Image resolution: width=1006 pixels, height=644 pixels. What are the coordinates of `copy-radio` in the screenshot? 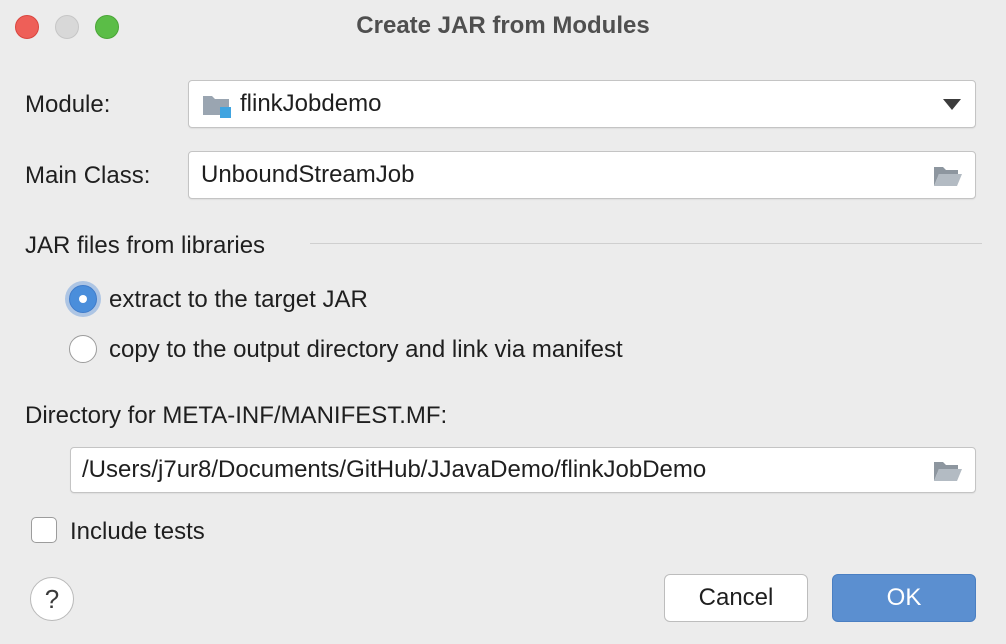 It's located at (83, 349).